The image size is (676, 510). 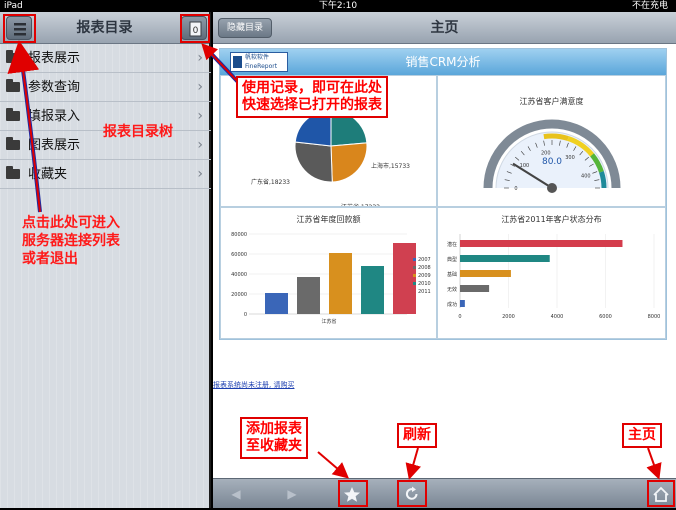 I want to click on home-annotation: 主页, so click(x=642, y=435).